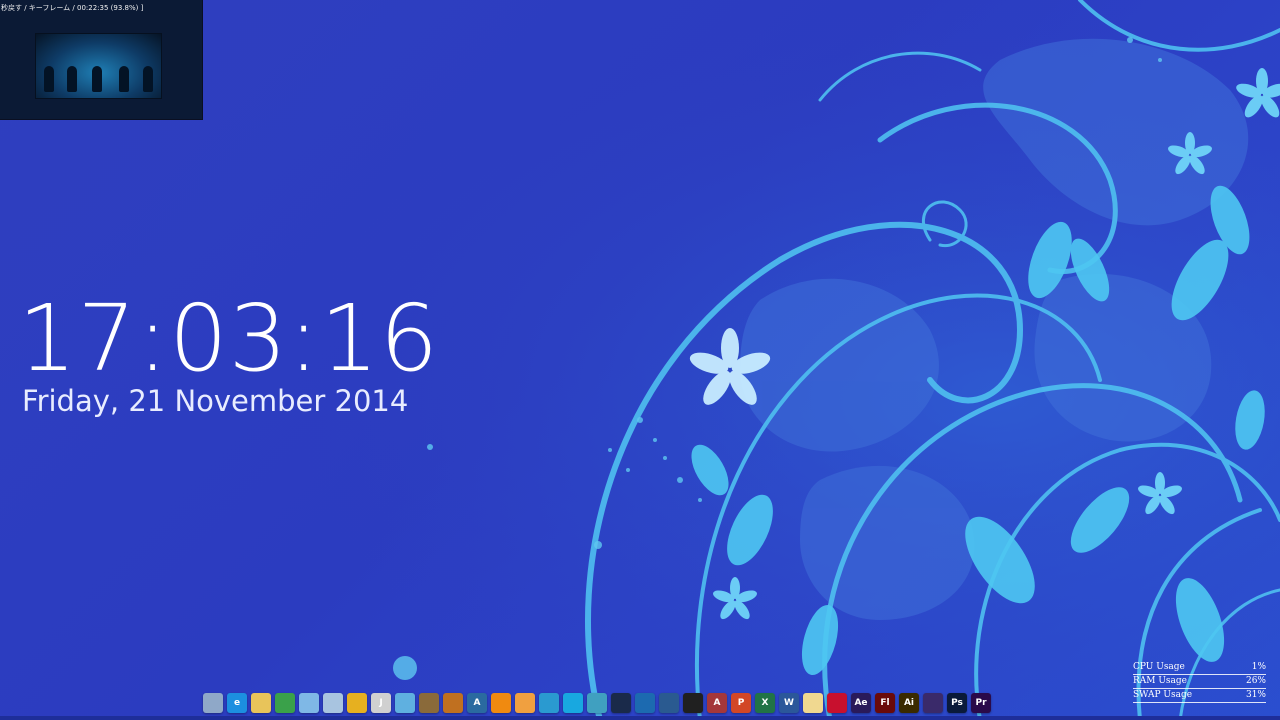 The height and width of the screenshot is (720, 1280). I want to click on application-dock: e J A A P X W Ae Fl Ai Ps Pr, so click(597, 703).